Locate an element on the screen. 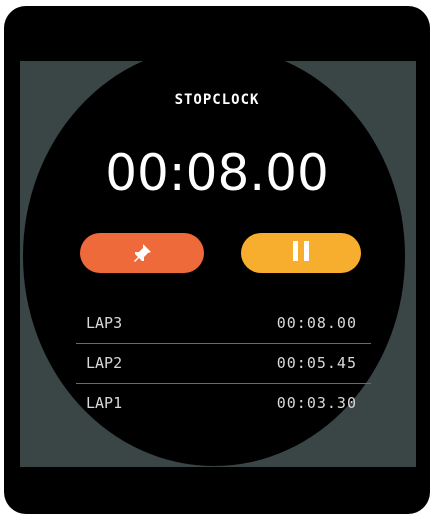  pin-icon is located at coordinates (142, 253).